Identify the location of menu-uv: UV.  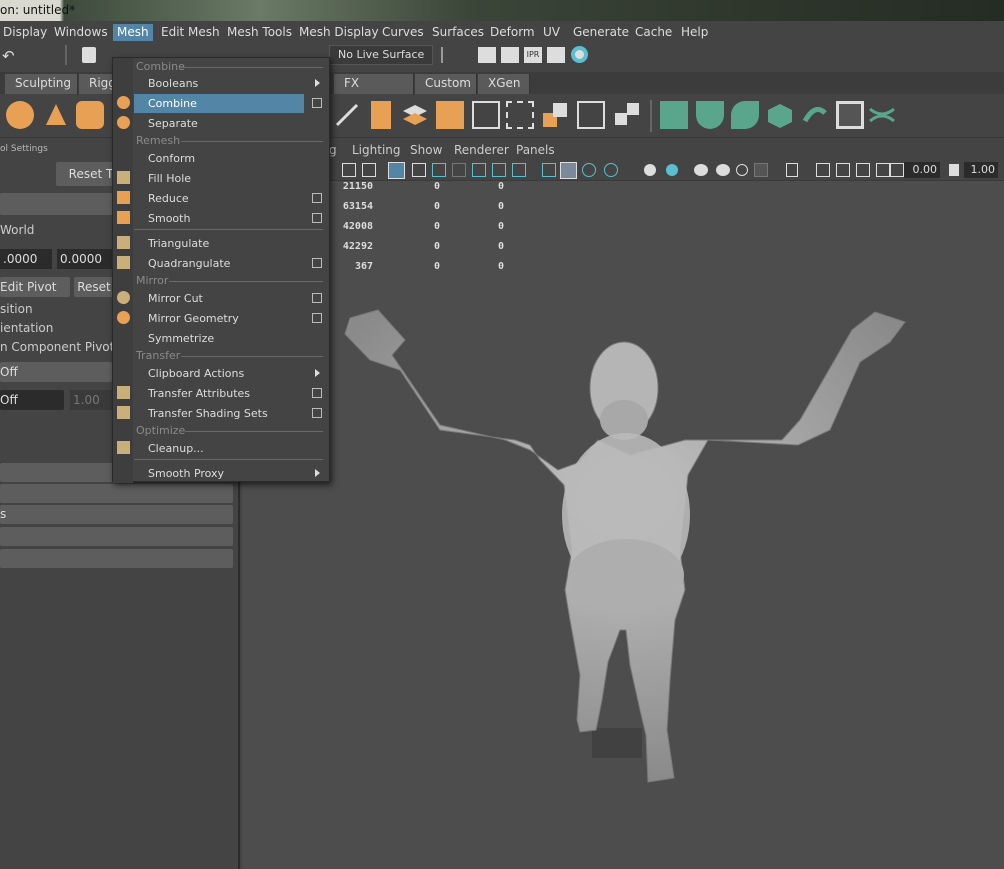
(551, 32).